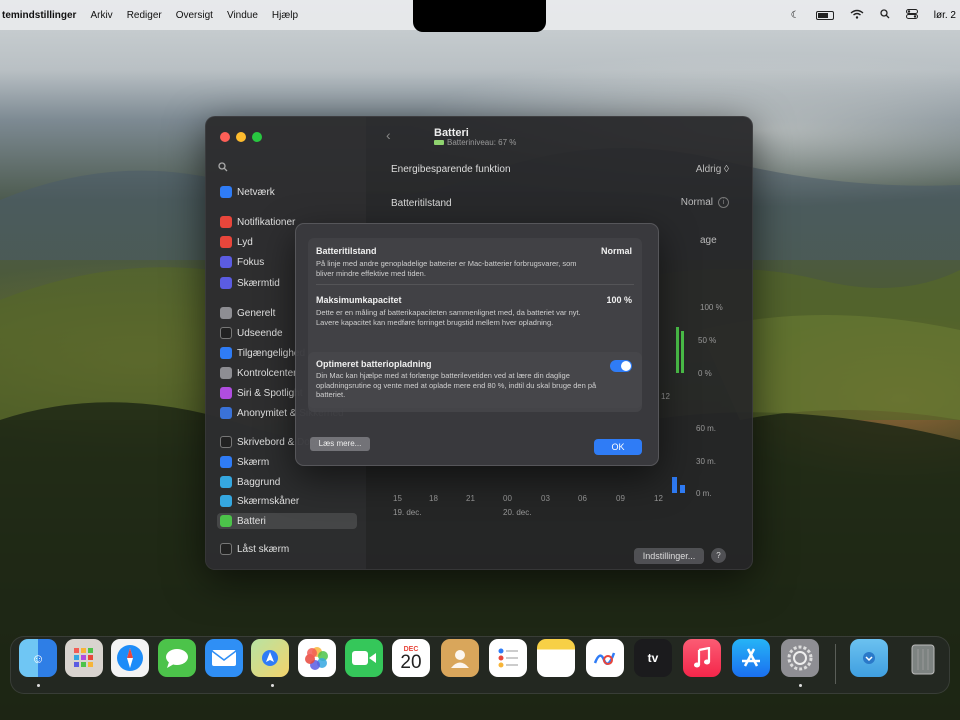 Image resolution: width=960 pixels, height=720 pixels. What do you see at coordinates (38, 658) in the screenshot?
I see `finder-icon: ☺` at bounding box center [38, 658].